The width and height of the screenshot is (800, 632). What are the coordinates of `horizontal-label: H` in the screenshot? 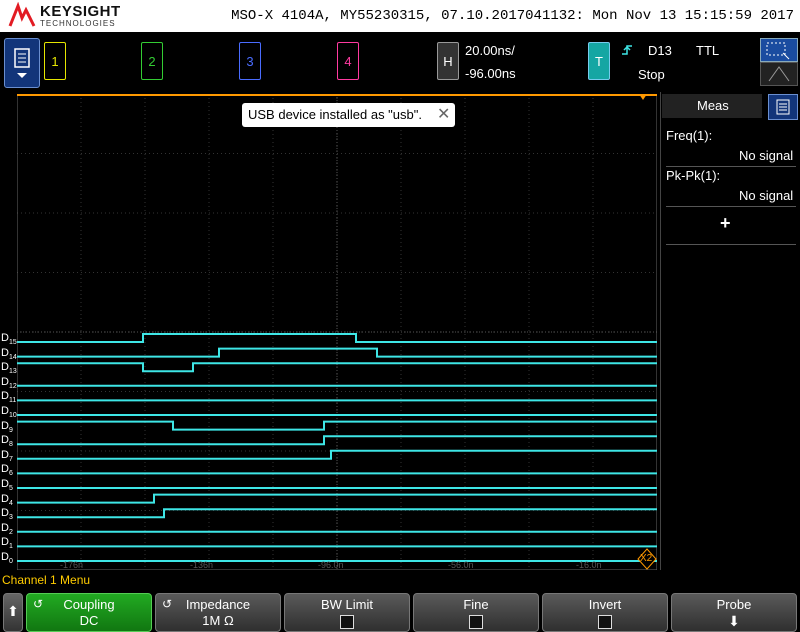 It's located at (448, 61).